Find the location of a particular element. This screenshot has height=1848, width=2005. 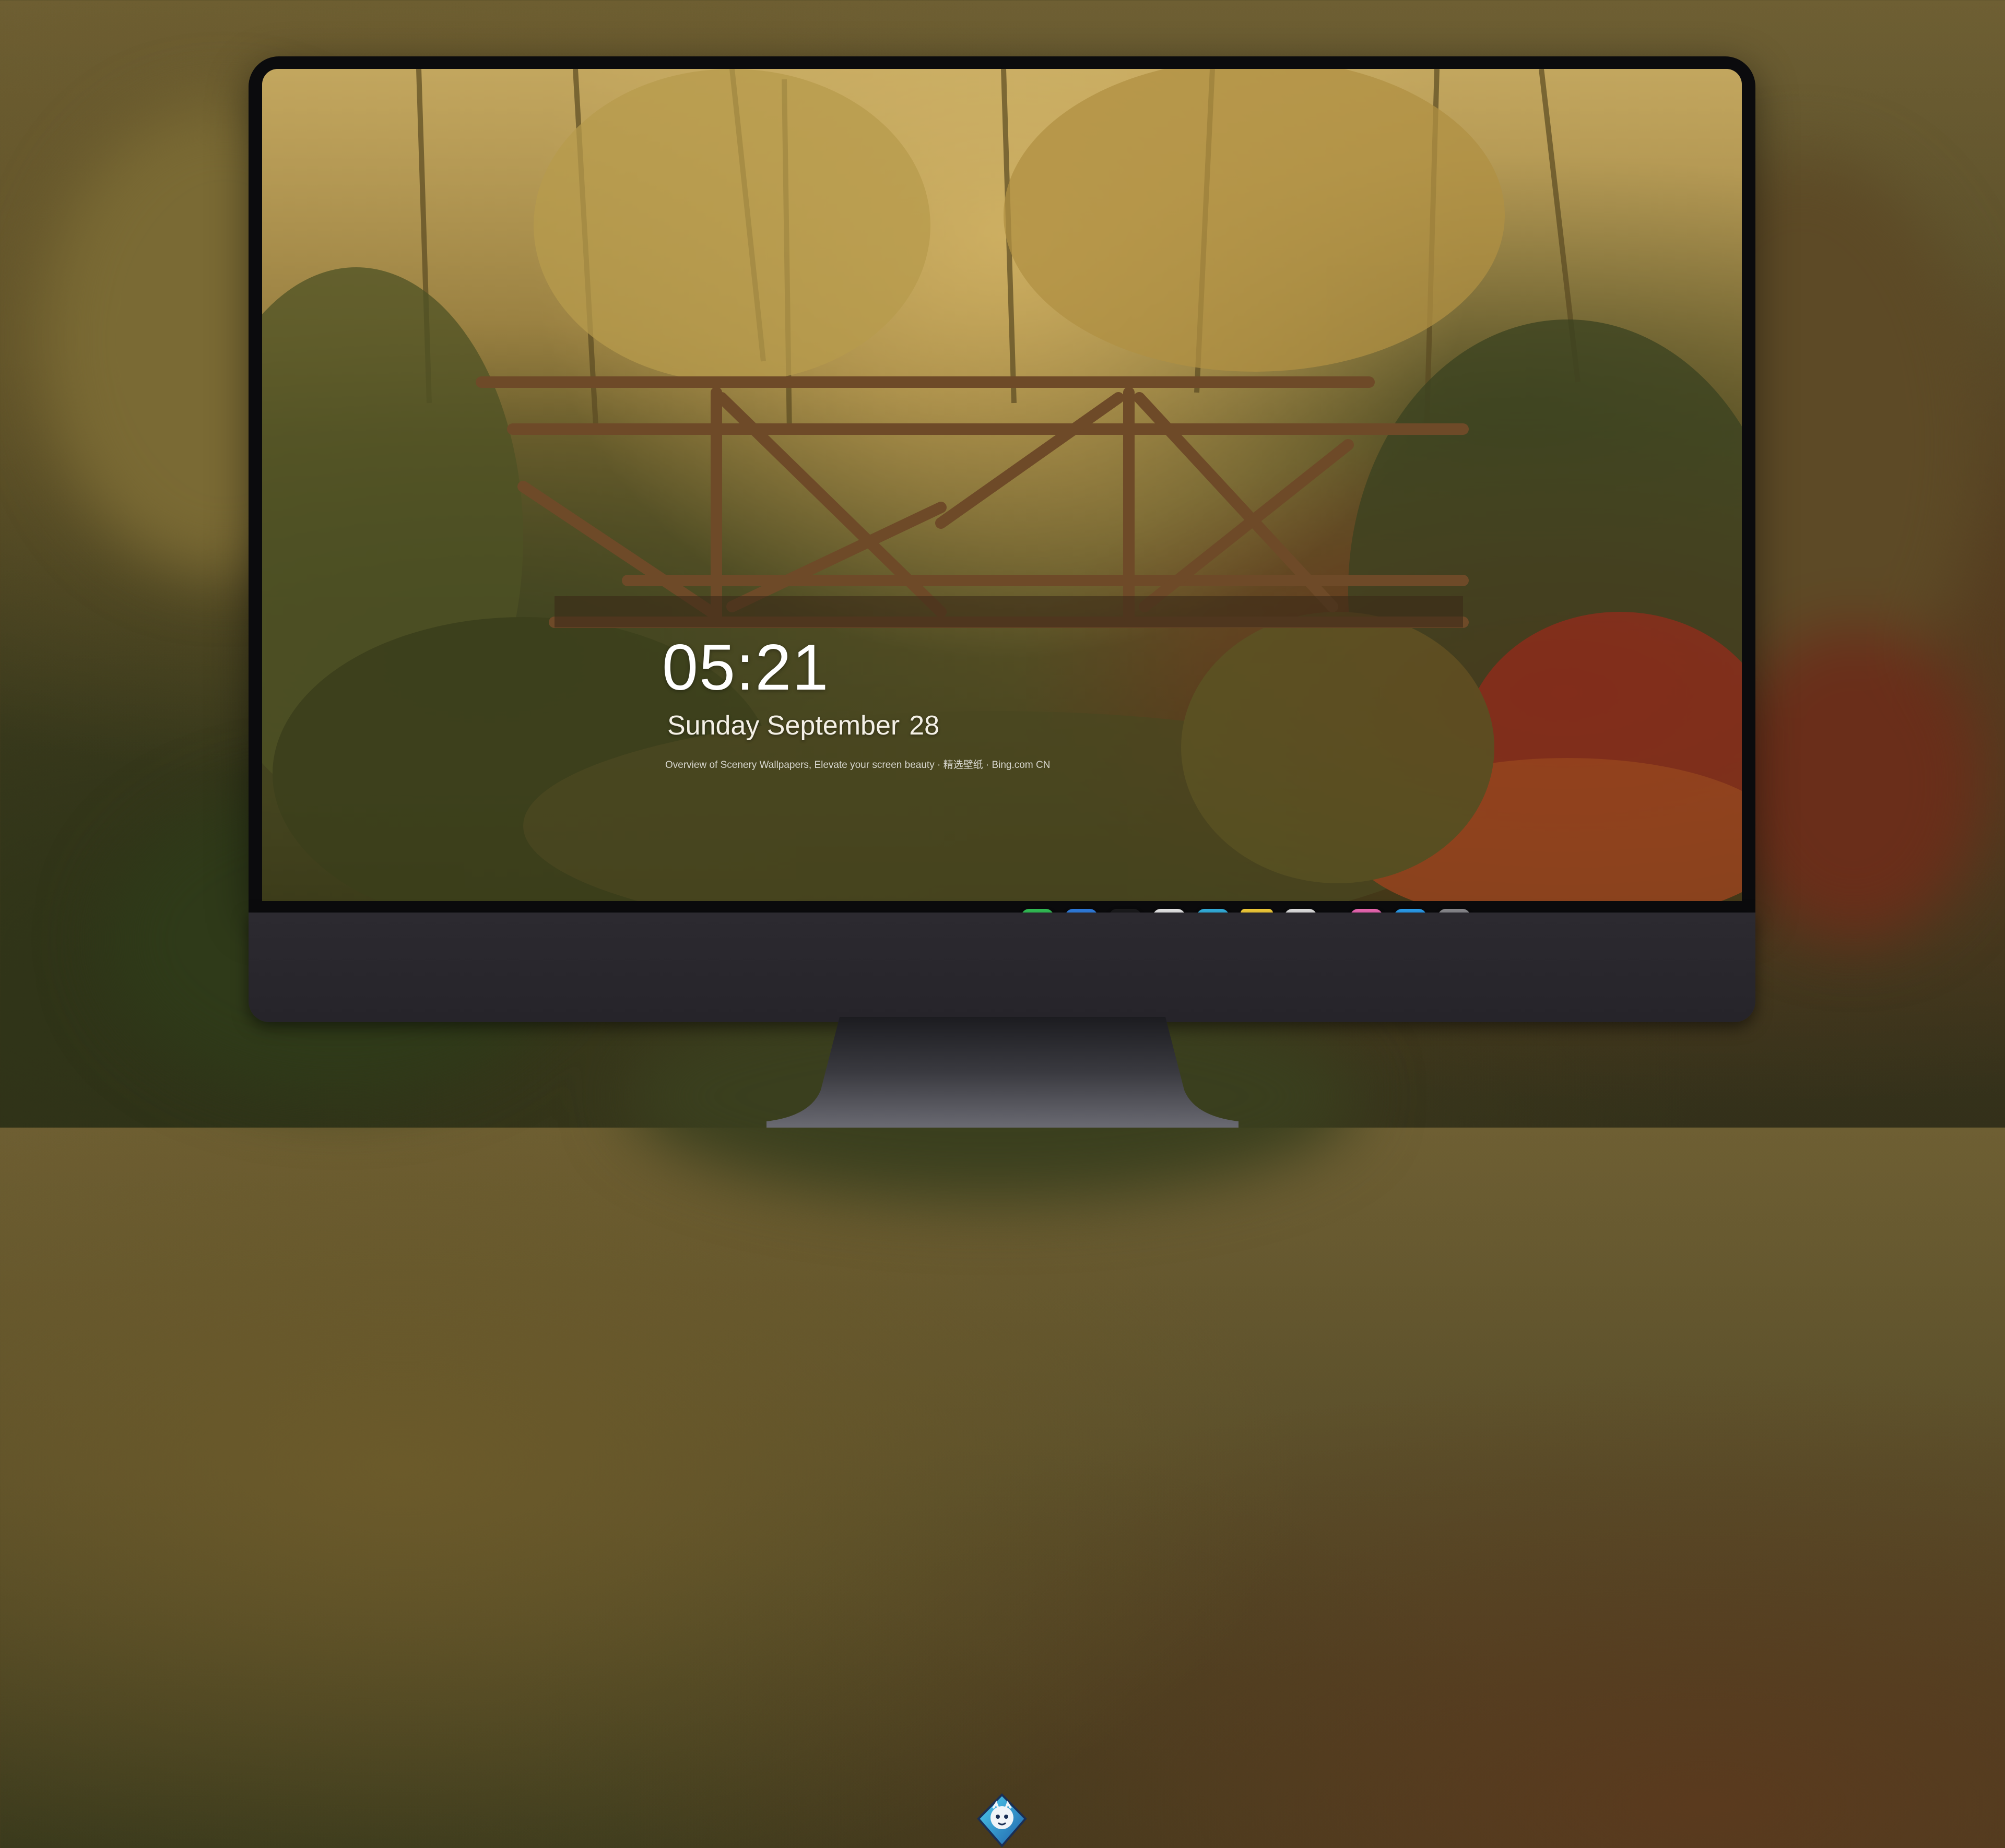

lock-date-weekday-month: Sunday September is located at coordinates (783, 725).